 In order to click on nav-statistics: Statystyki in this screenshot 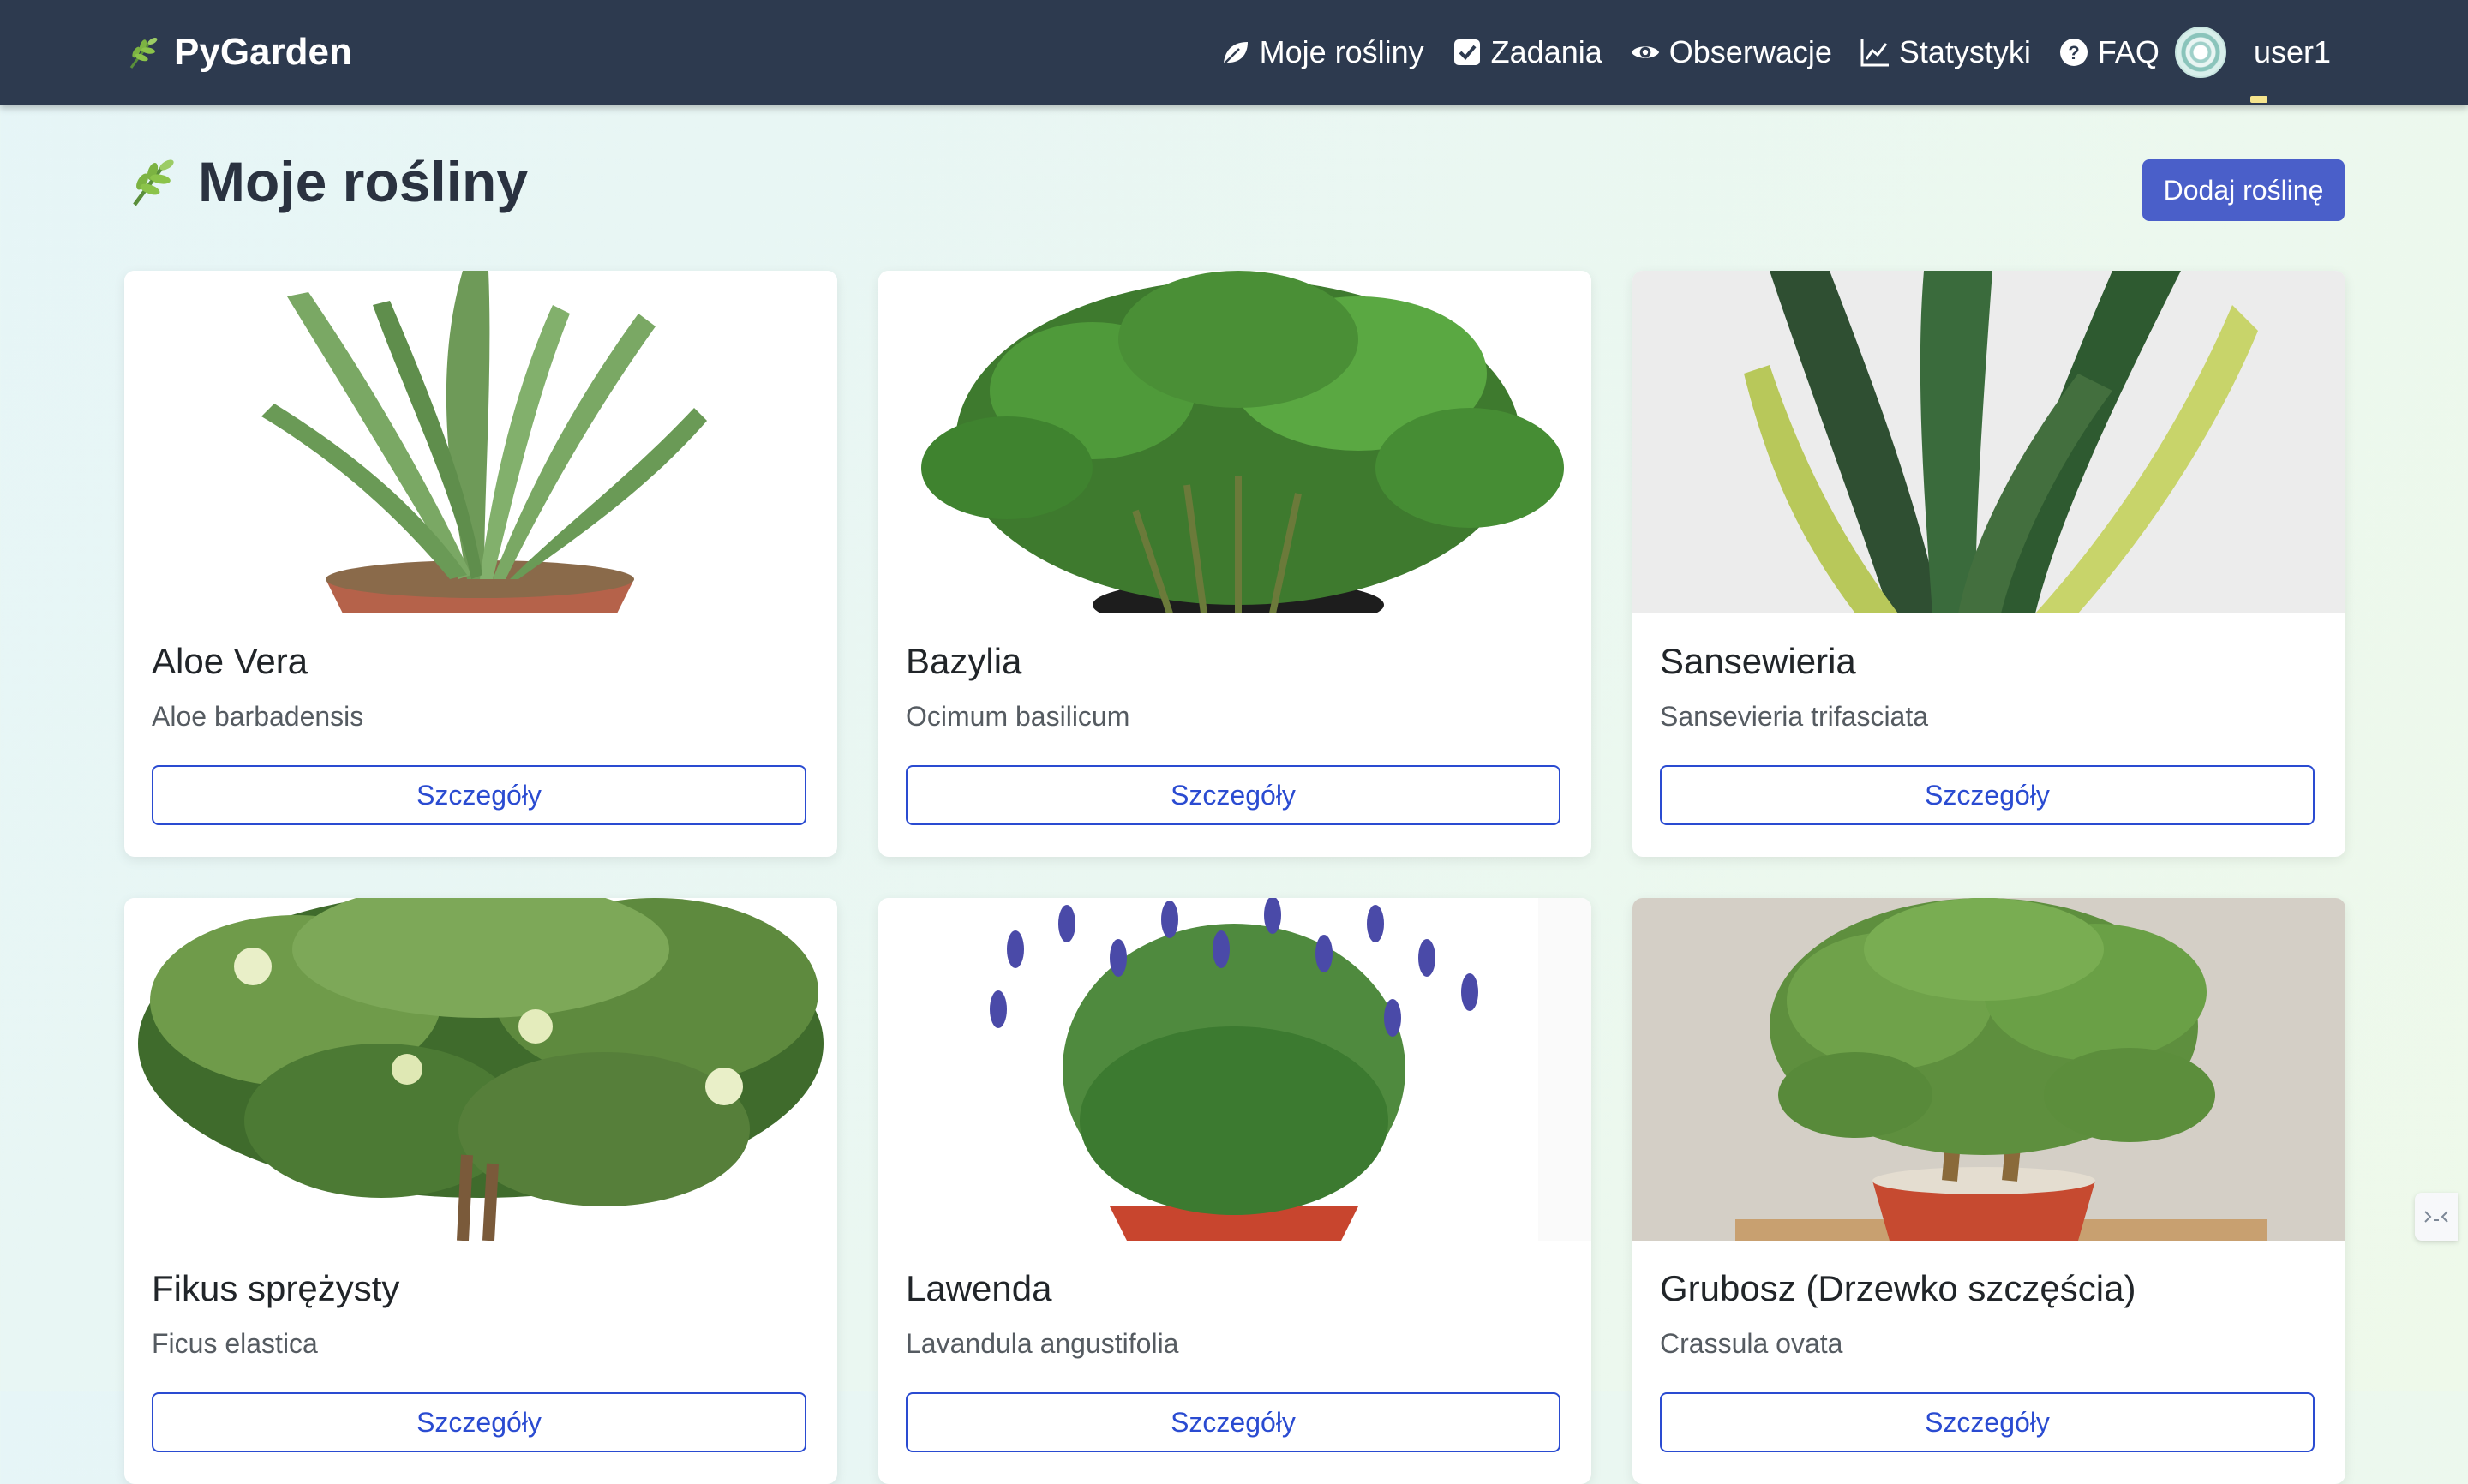, I will do `click(1945, 52)`.